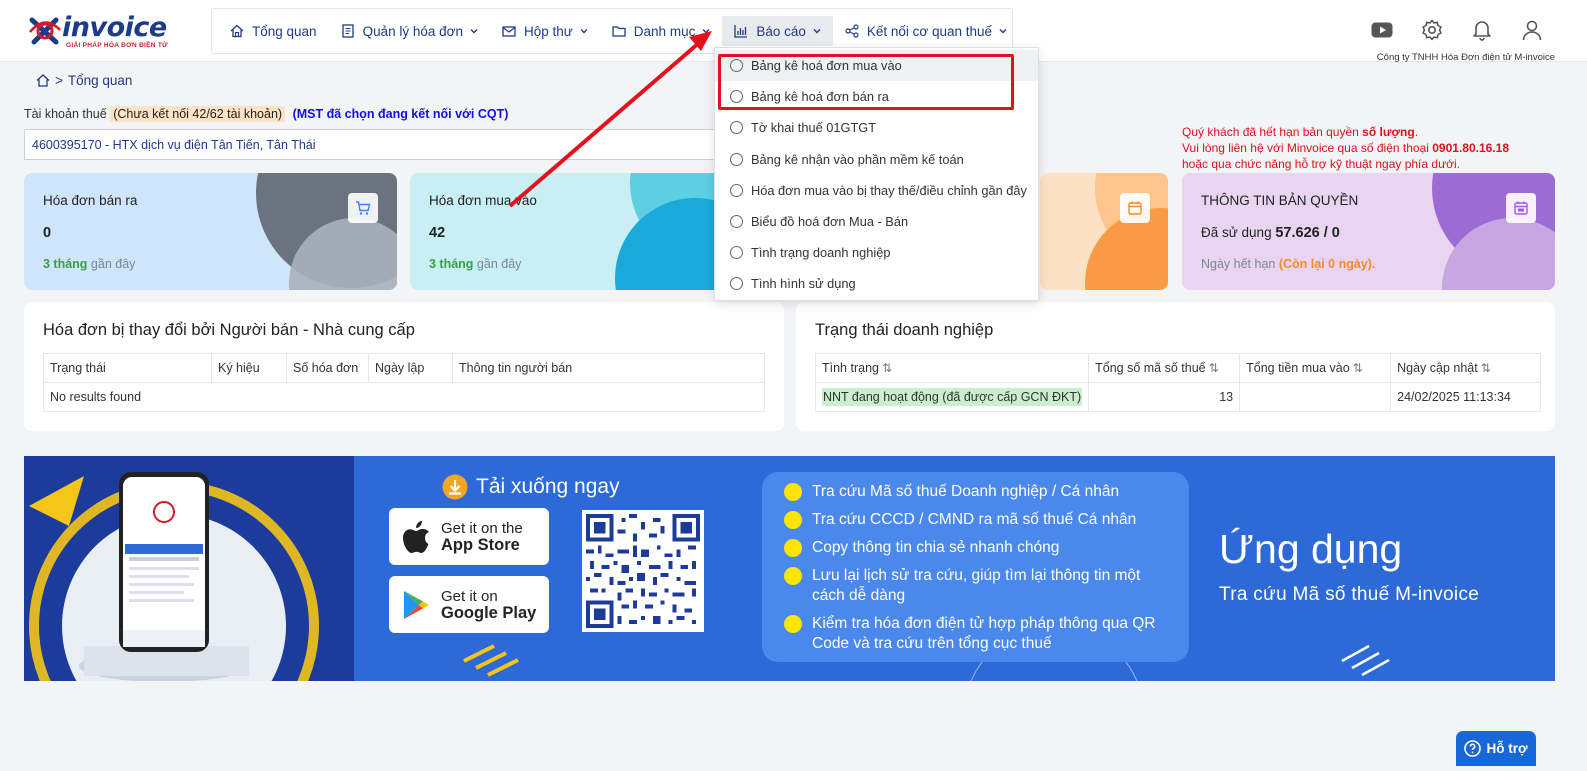  I want to click on nav-tax-connection: Kết nối cơ quan thuế, so click(926, 31).